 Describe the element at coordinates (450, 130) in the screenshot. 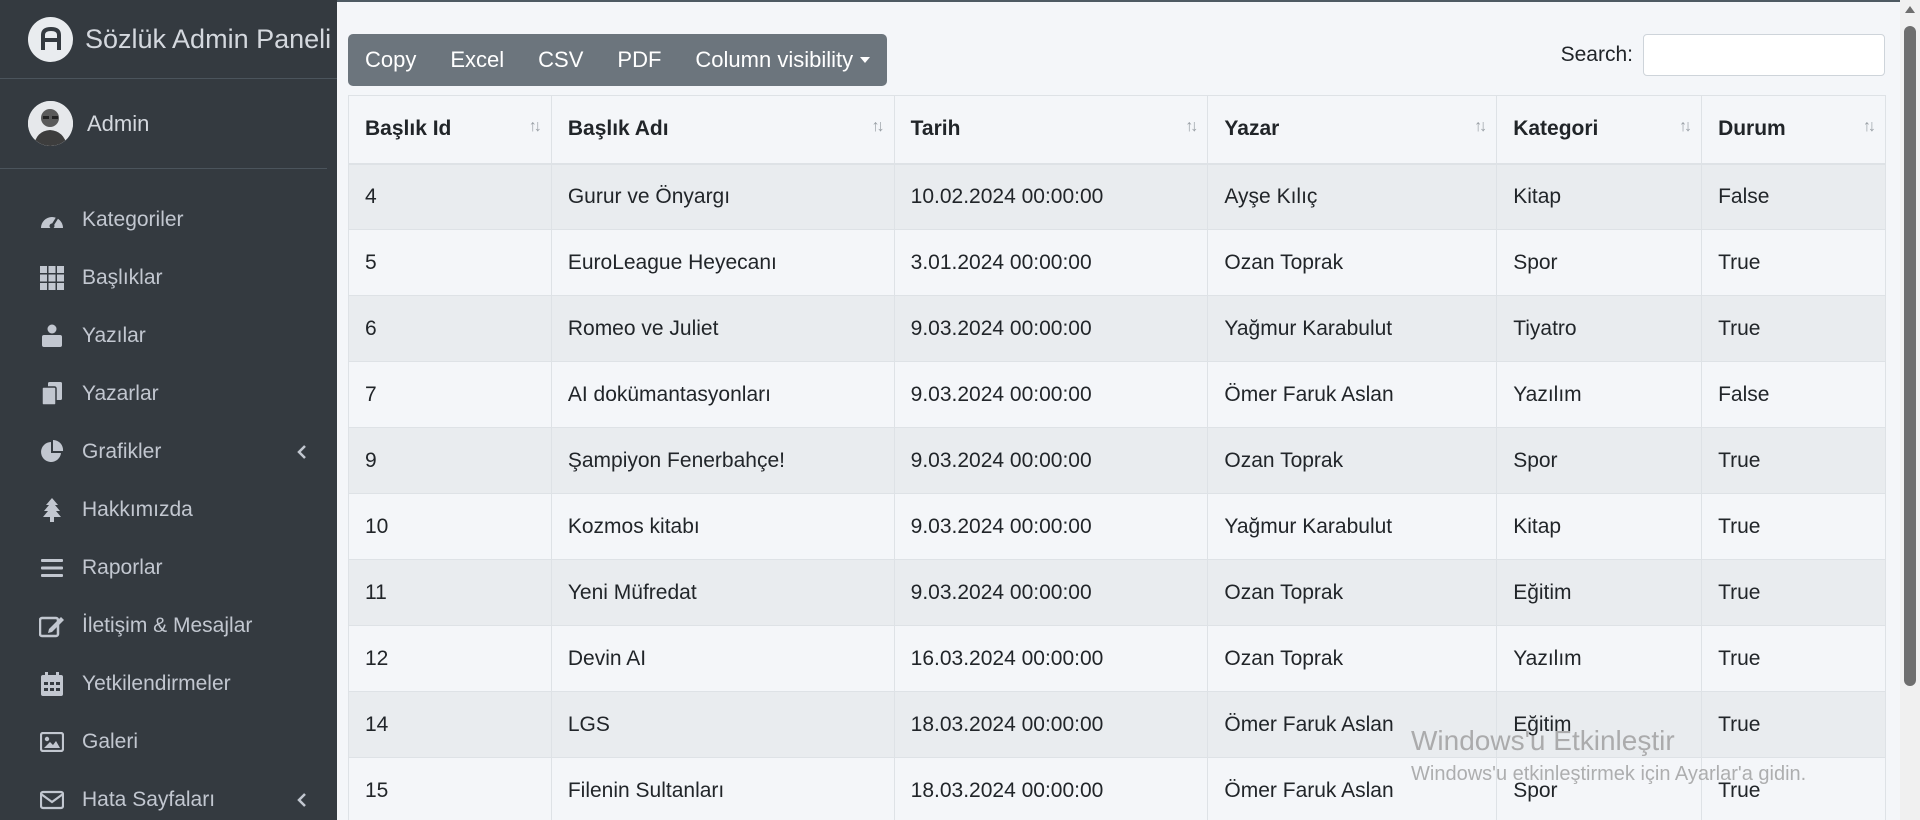

I see `column-header-baslik-id: Başlık Id ↑↓` at that location.